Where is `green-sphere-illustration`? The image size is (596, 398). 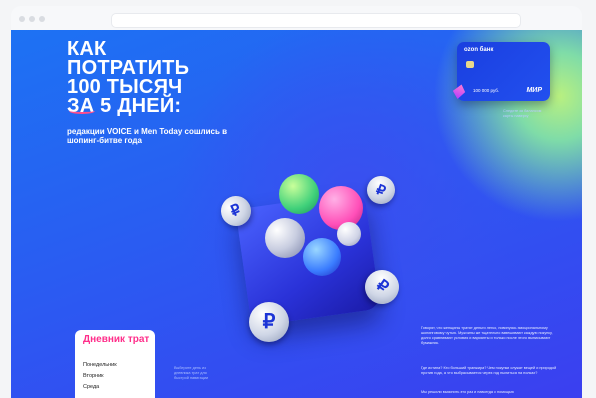 green-sphere-illustration is located at coordinates (299, 194).